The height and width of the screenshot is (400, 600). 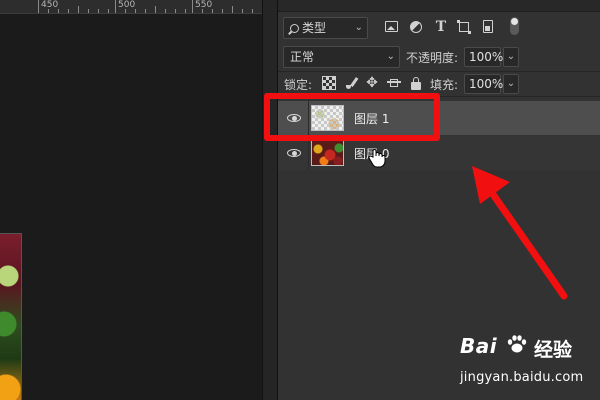 I want to click on pixel-layer-filter-icon, so click(x=392, y=27).